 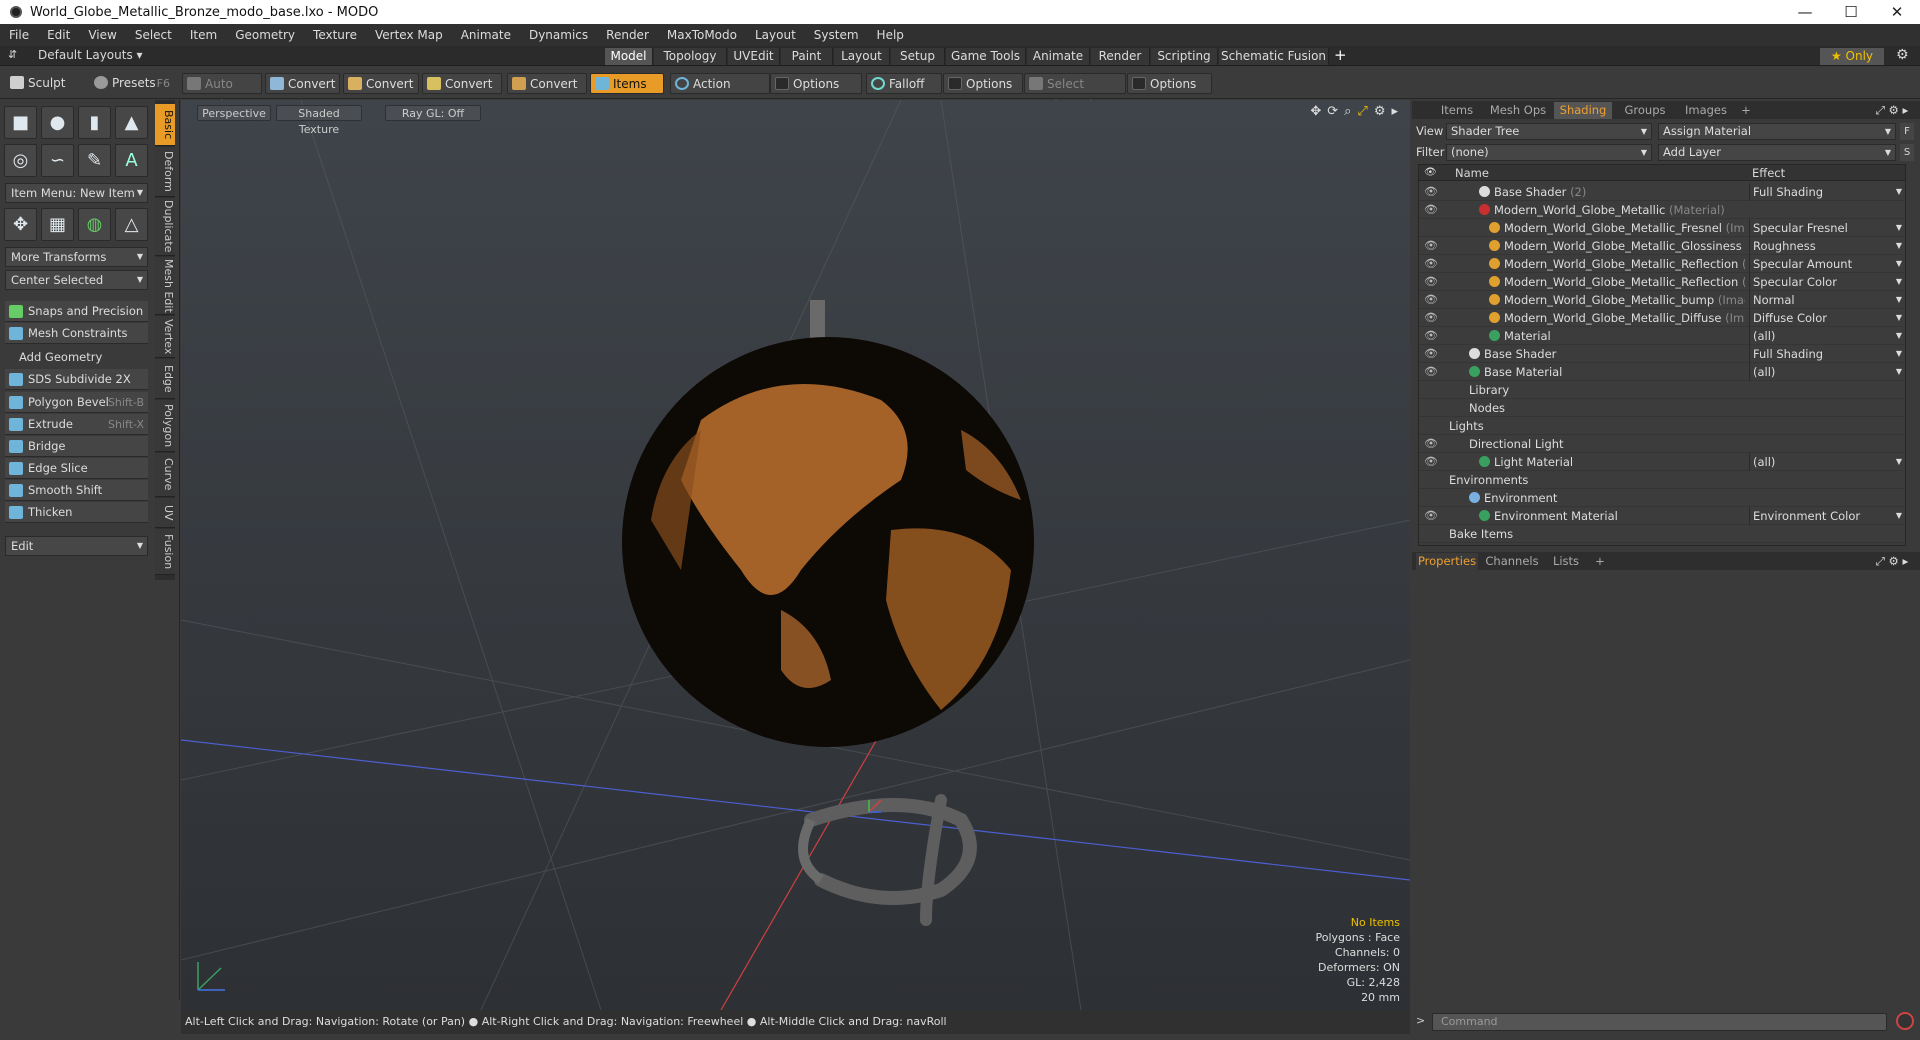 I want to click on falloff-button: Falloff, so click(x=904, y=83).